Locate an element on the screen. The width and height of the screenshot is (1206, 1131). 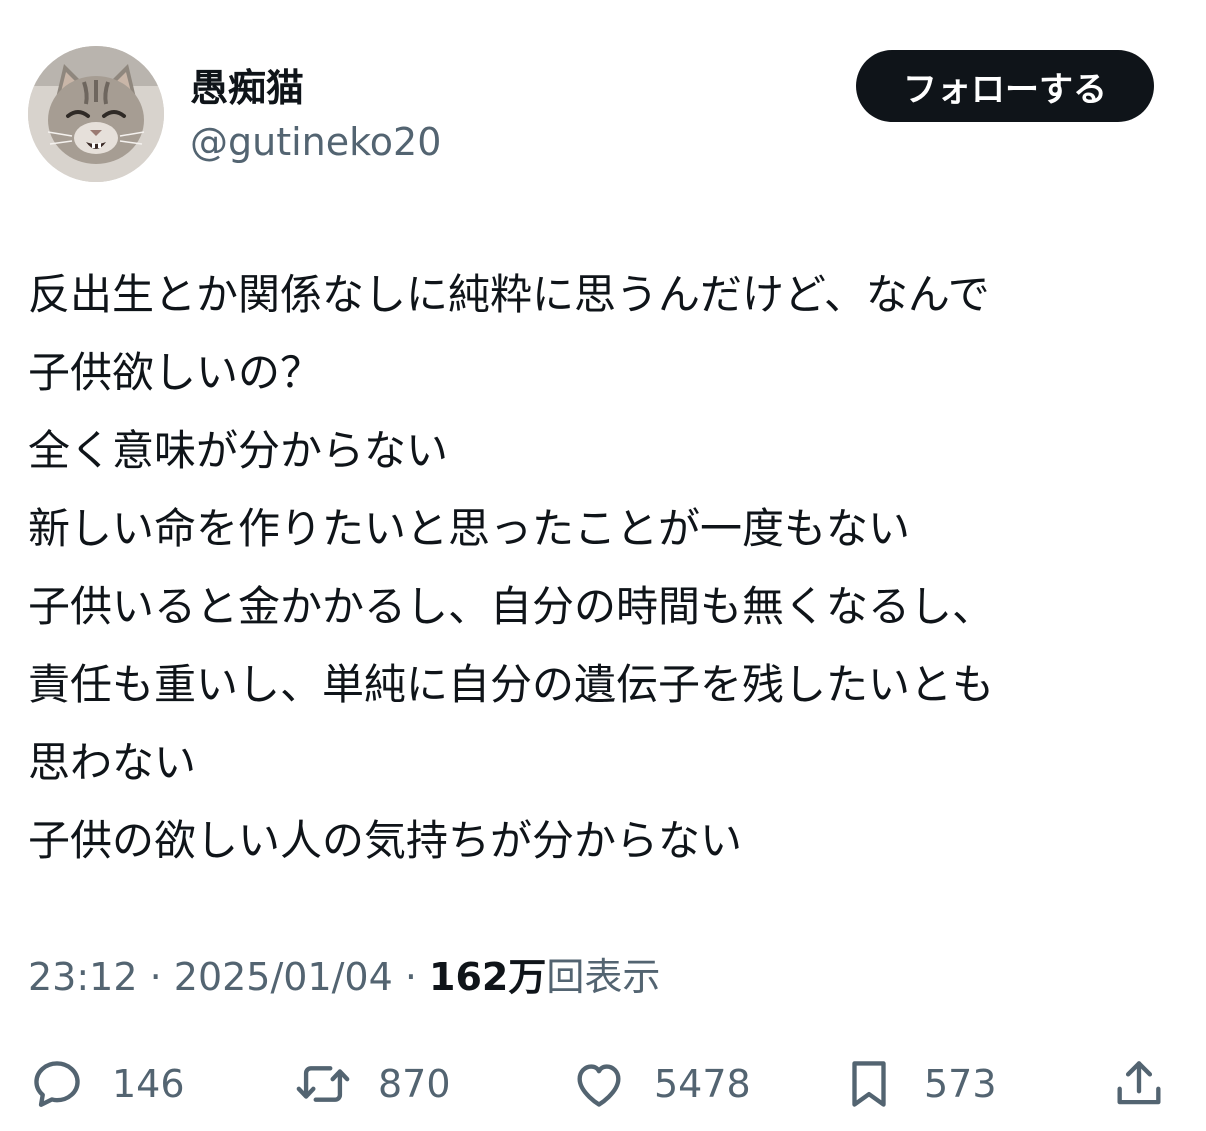
heart-icon is located at coordinates (599, 1085).